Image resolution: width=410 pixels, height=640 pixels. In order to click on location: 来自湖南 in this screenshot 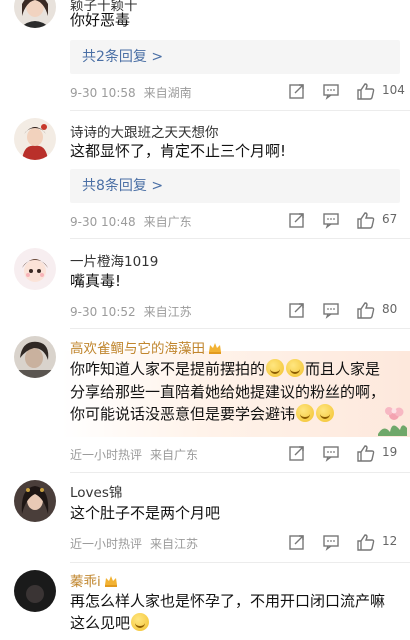, I will do `click(167, 93)`.